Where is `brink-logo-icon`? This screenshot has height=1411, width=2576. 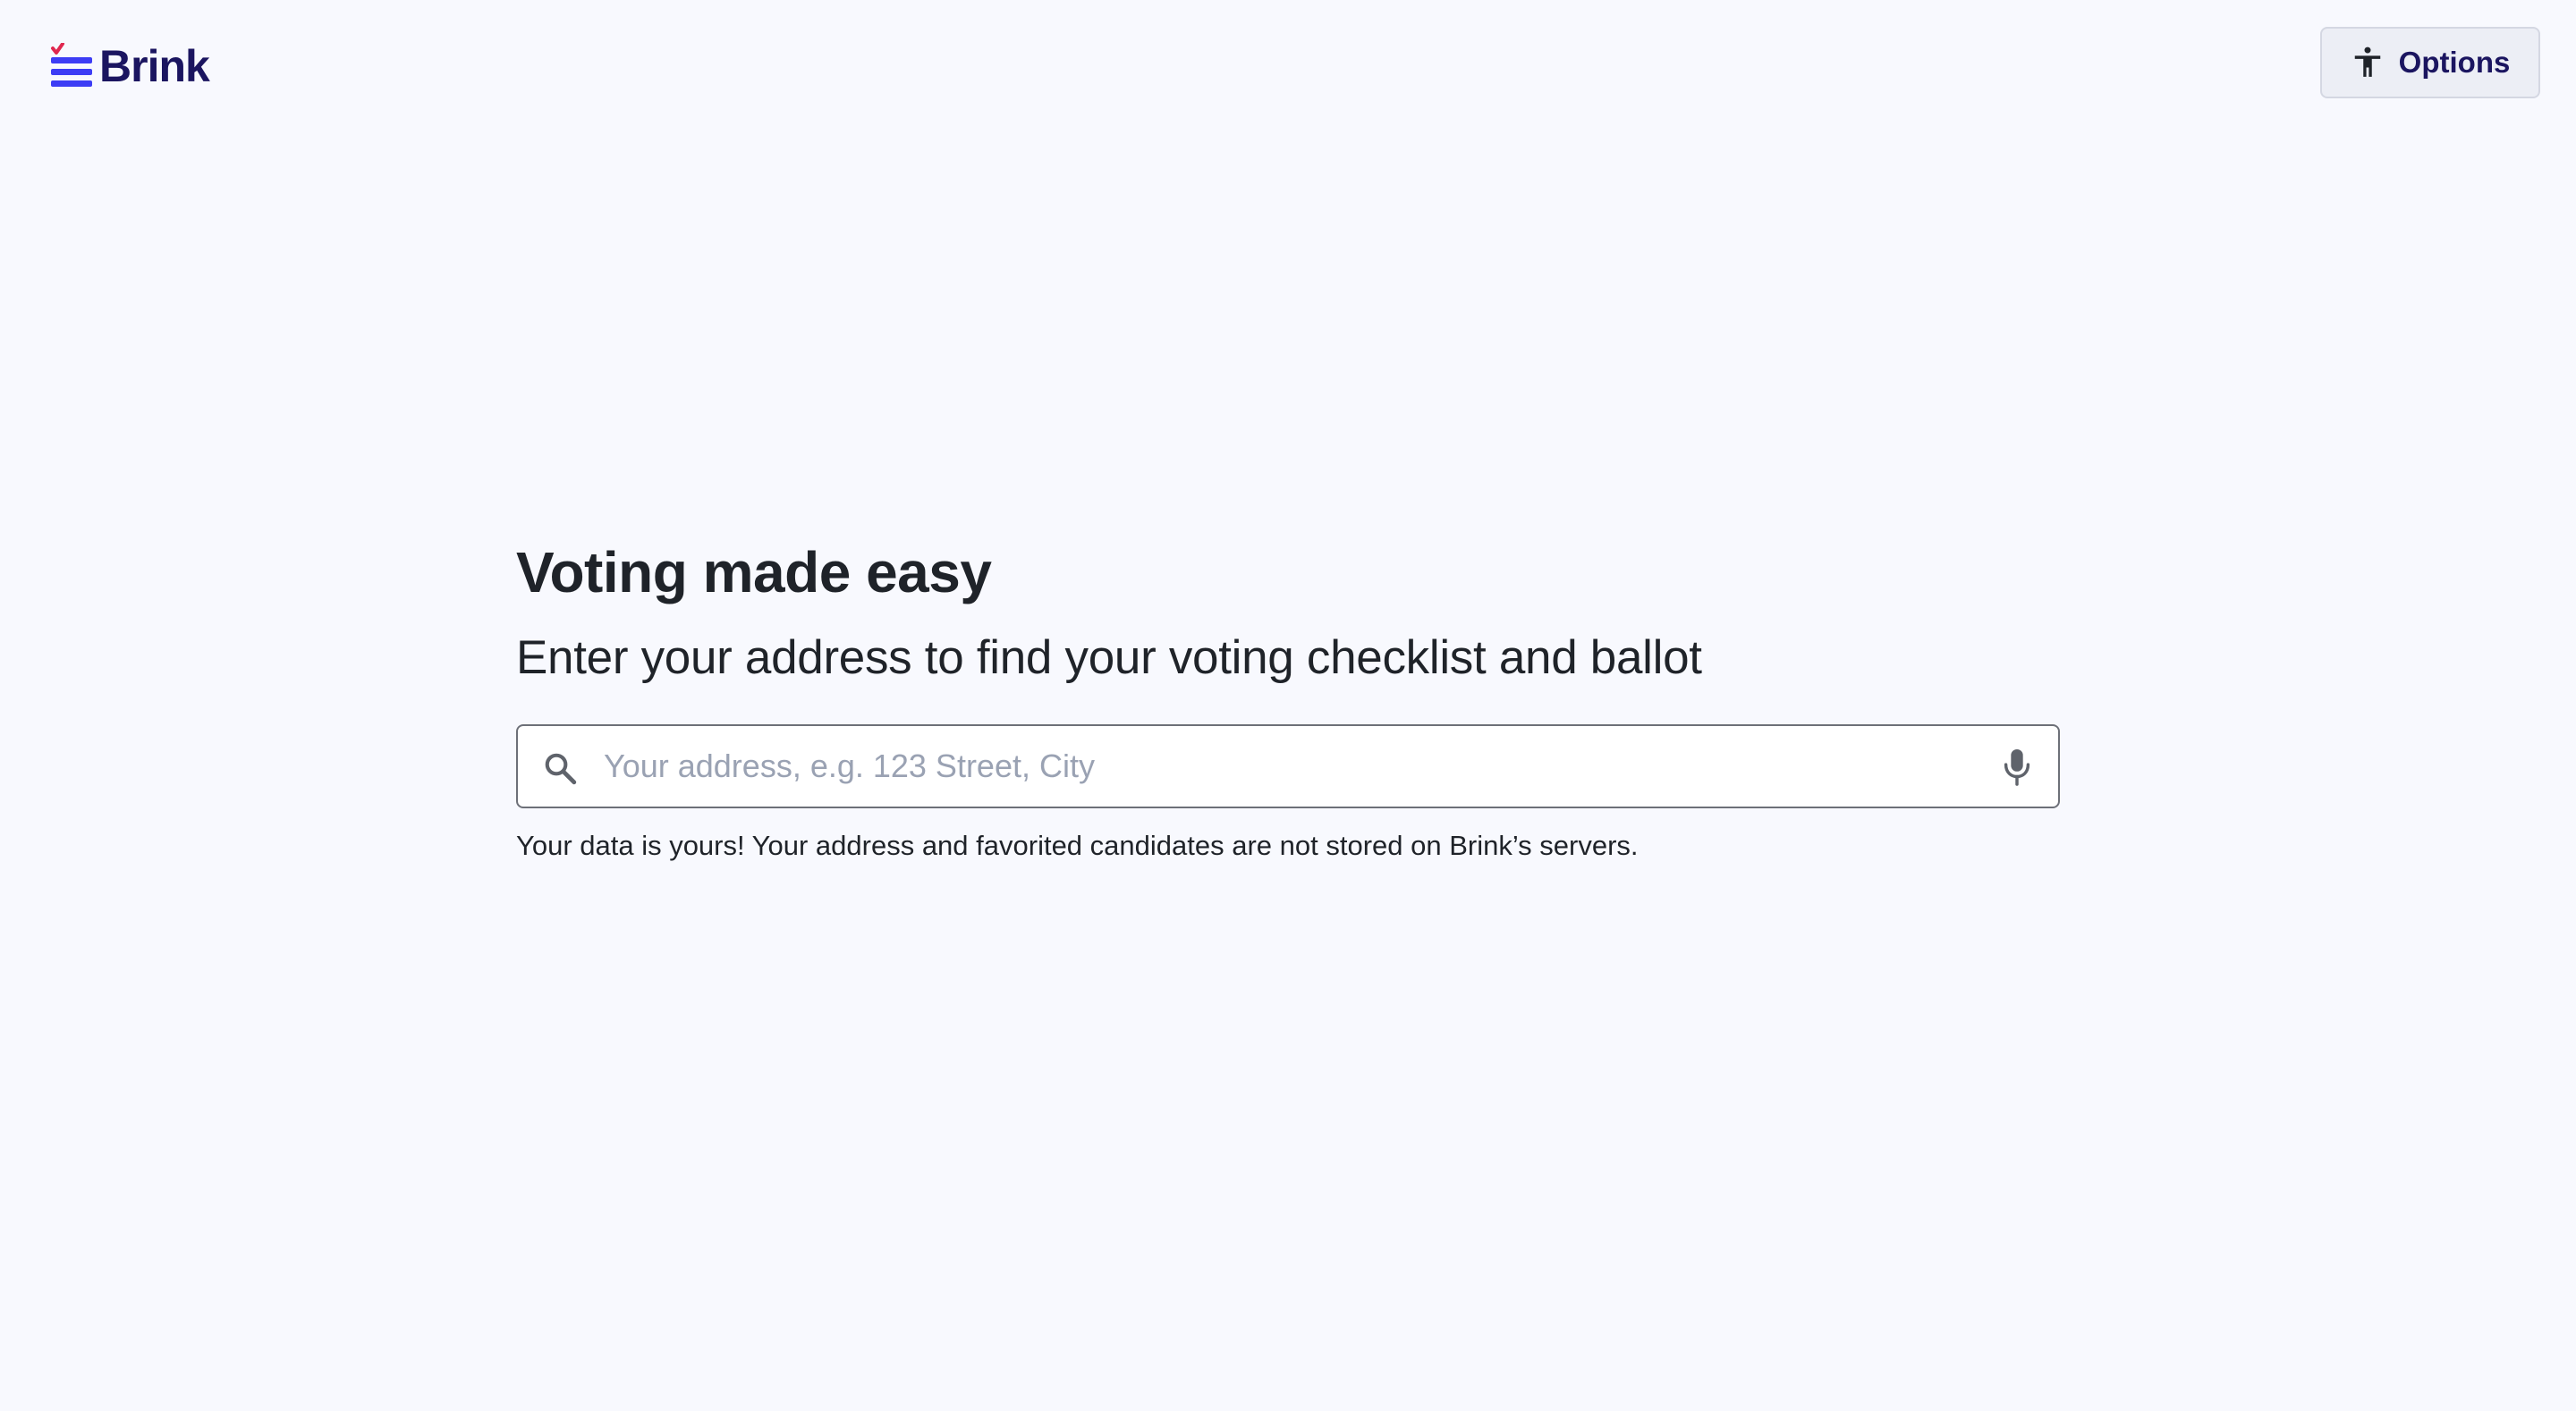
brink-logo-icon is located at coordinates (71, 65).